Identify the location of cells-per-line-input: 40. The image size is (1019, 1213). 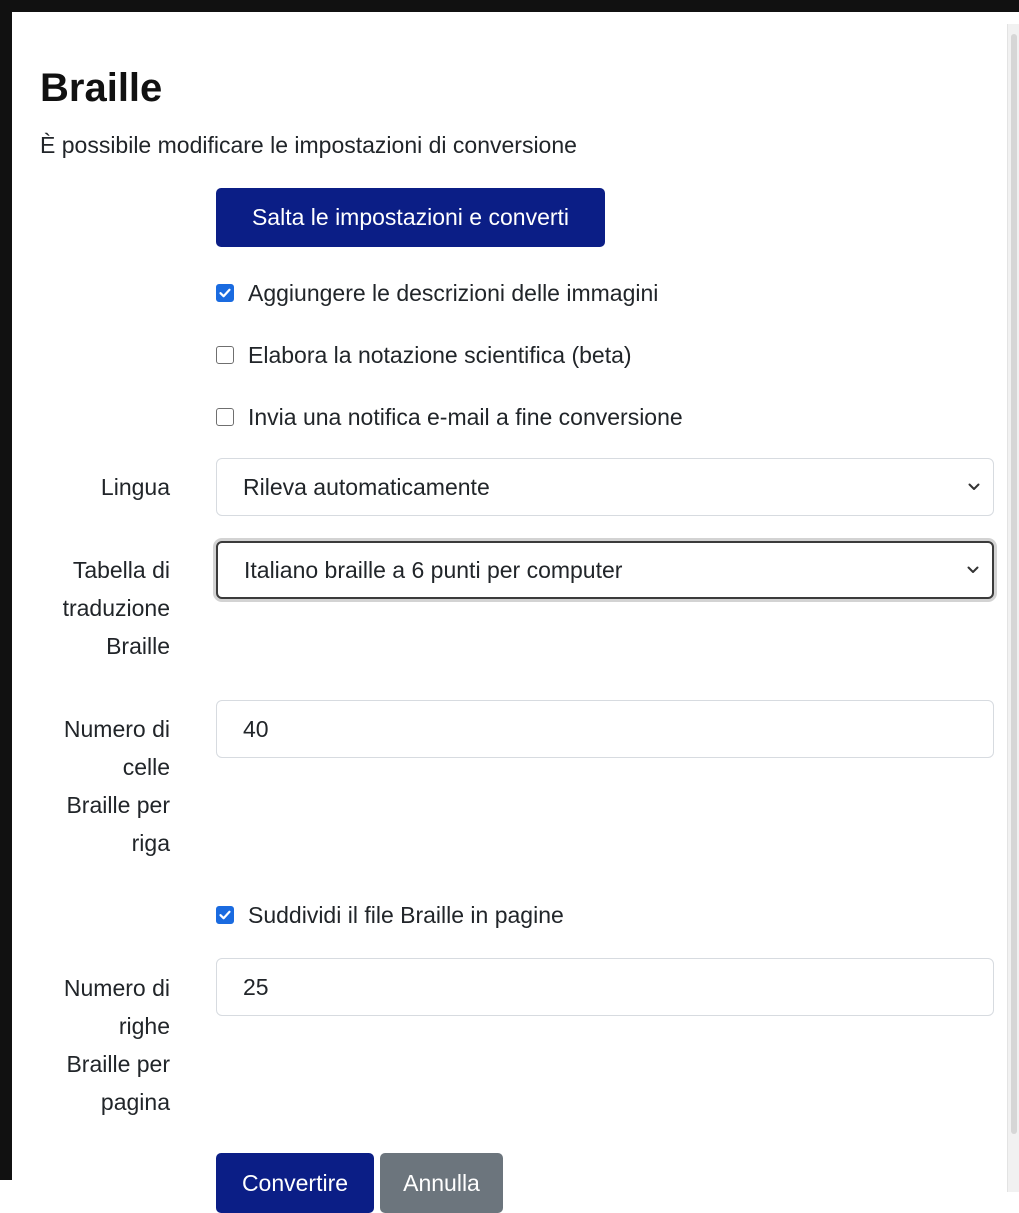
(605, 729).